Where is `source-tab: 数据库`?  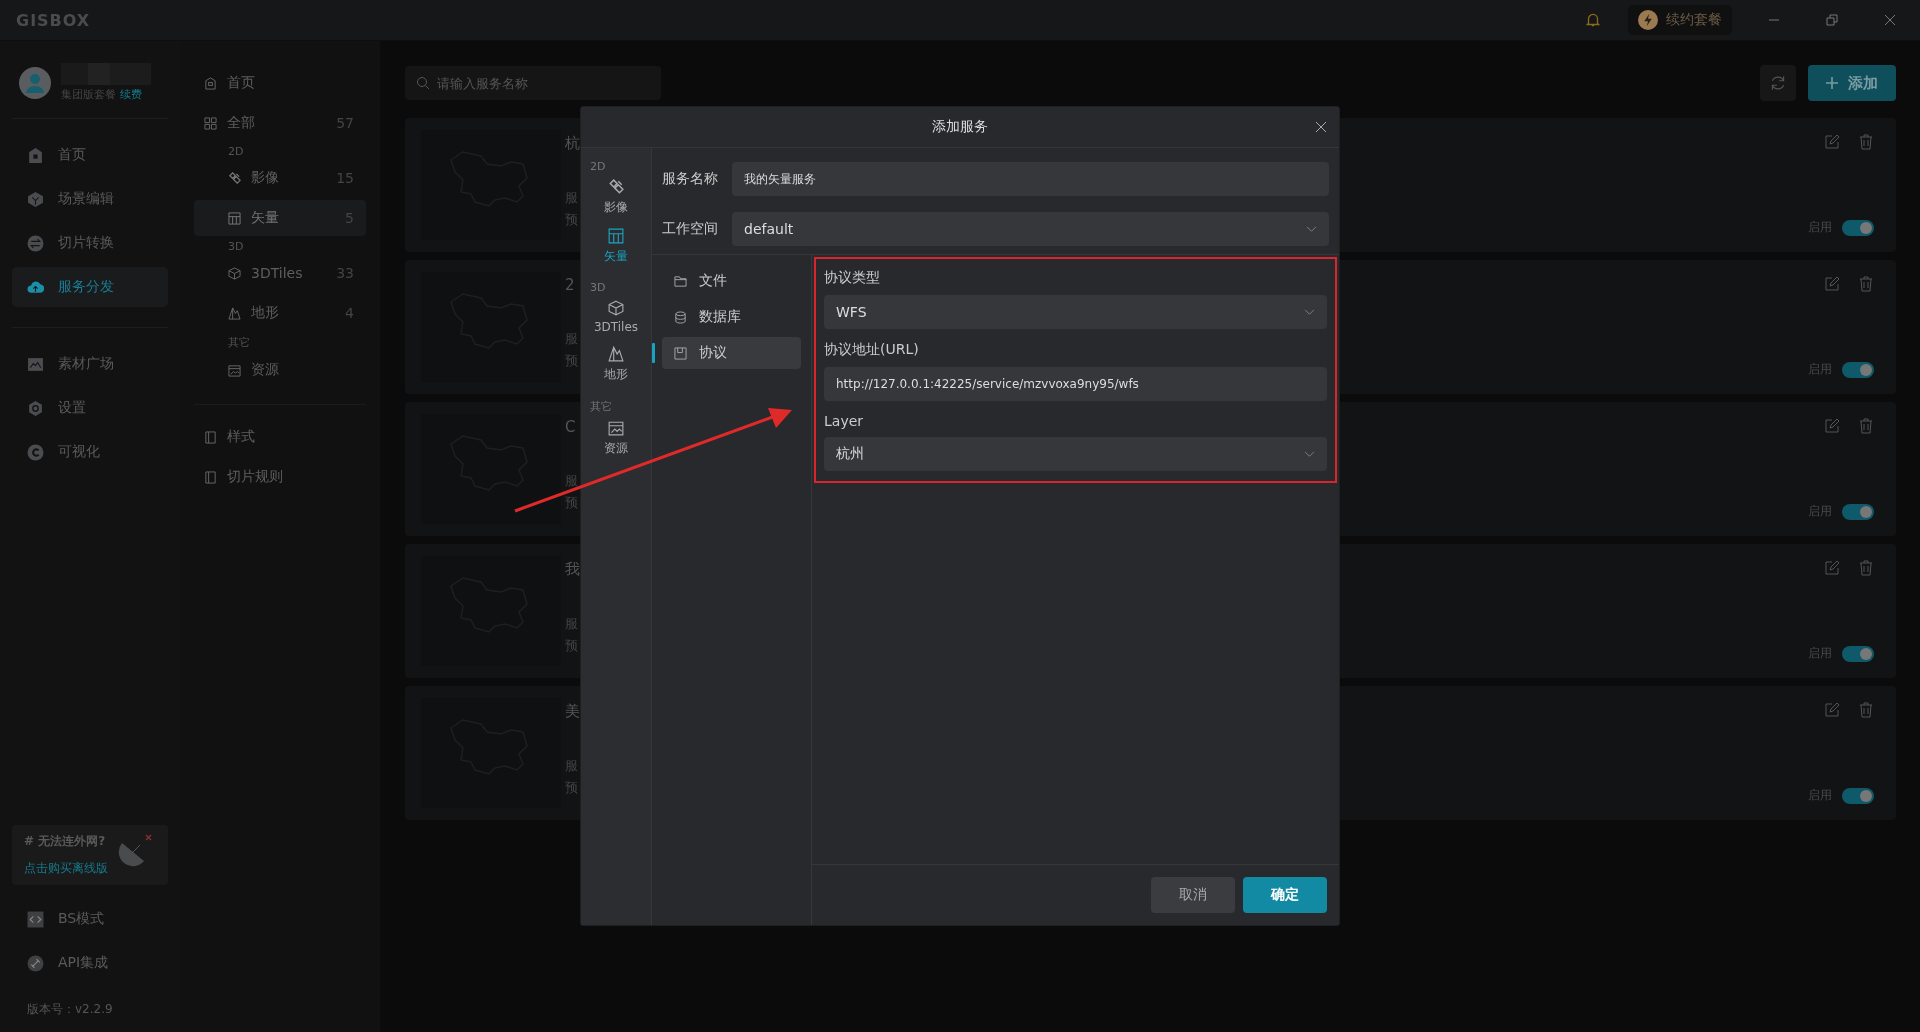 source-tab: 数据库 is located at coordinates (731, 317).